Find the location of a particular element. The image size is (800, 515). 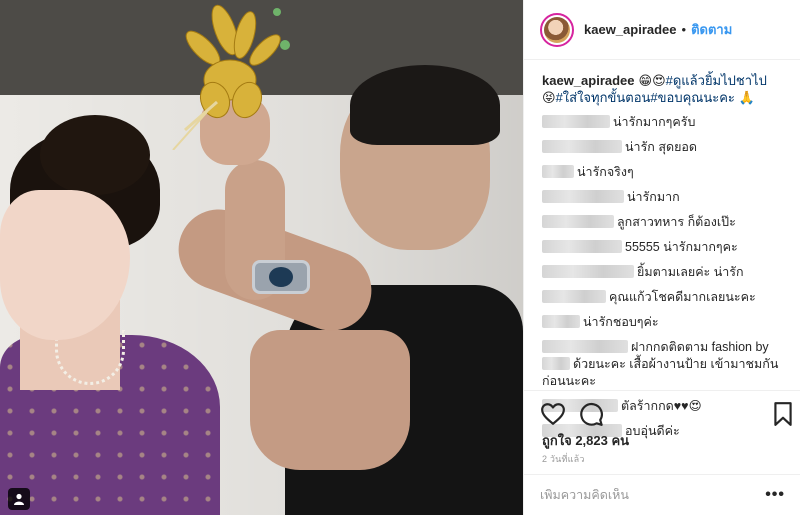

comment-text: น่ารักจริงๆ is located at coordinates (605, 172).